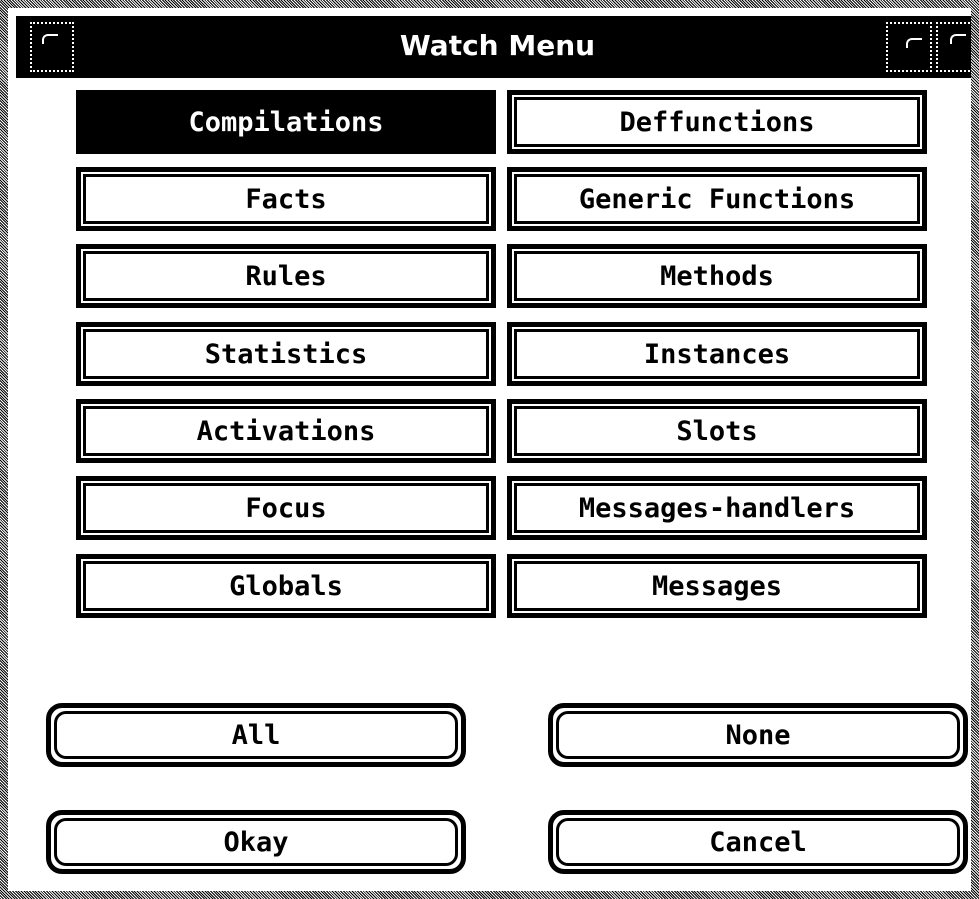  What do you see at coordinates (909, 47) in the screenshot?
I see `minimize-icon` at bounding box center [909, 47].